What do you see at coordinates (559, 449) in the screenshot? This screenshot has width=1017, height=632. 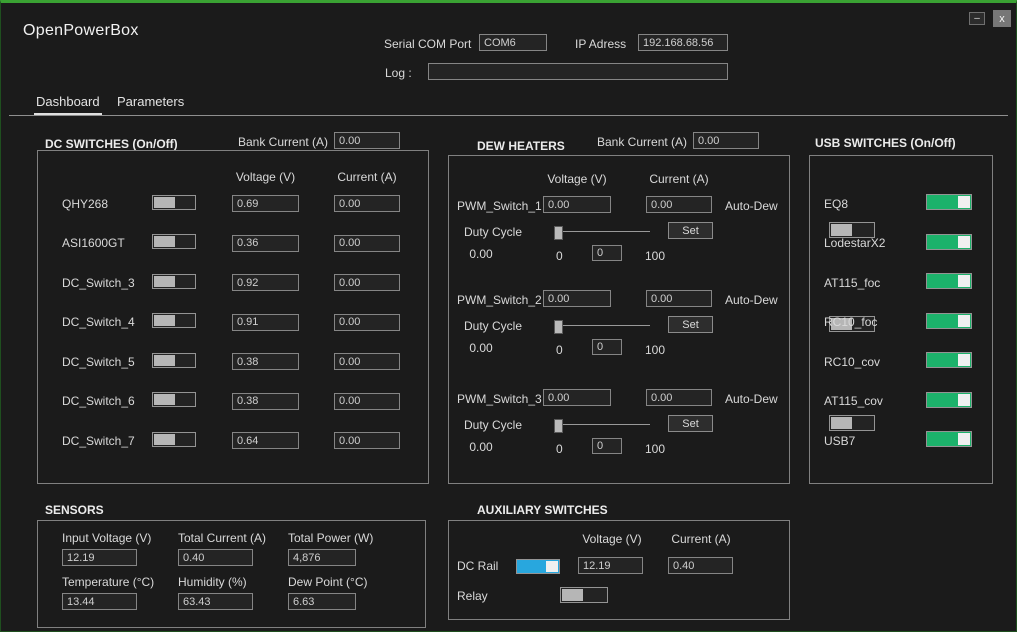 I see `range-min-label: 0` at bounding box center [559, 449].